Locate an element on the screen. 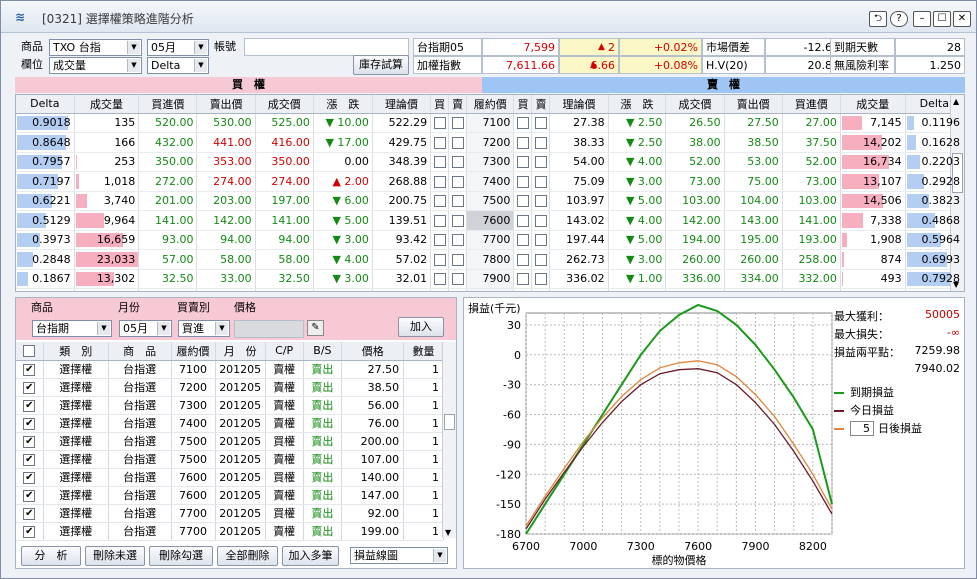 This screenshot has height=579, width=977. call-delta: 0.2848 is located at coordinates (45, 259).